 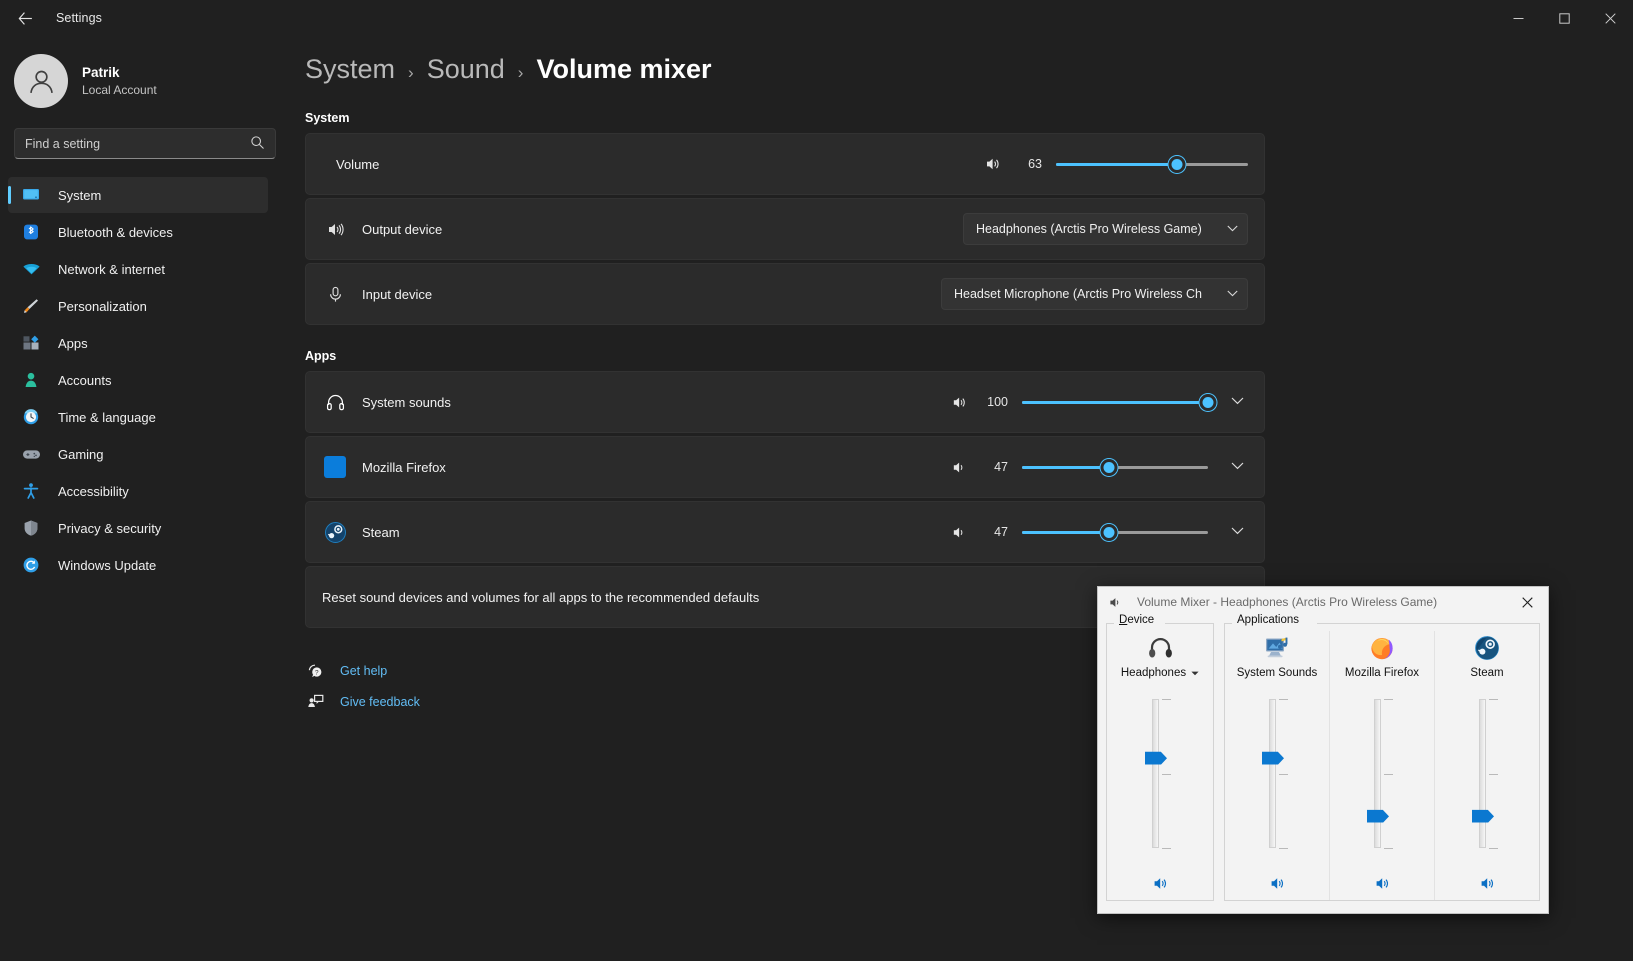 What do you see at coordinates (138, 565) in the screenshot?
I see `sidebar-item-windows-update: Windows Update` at bounding box center [138, 565].